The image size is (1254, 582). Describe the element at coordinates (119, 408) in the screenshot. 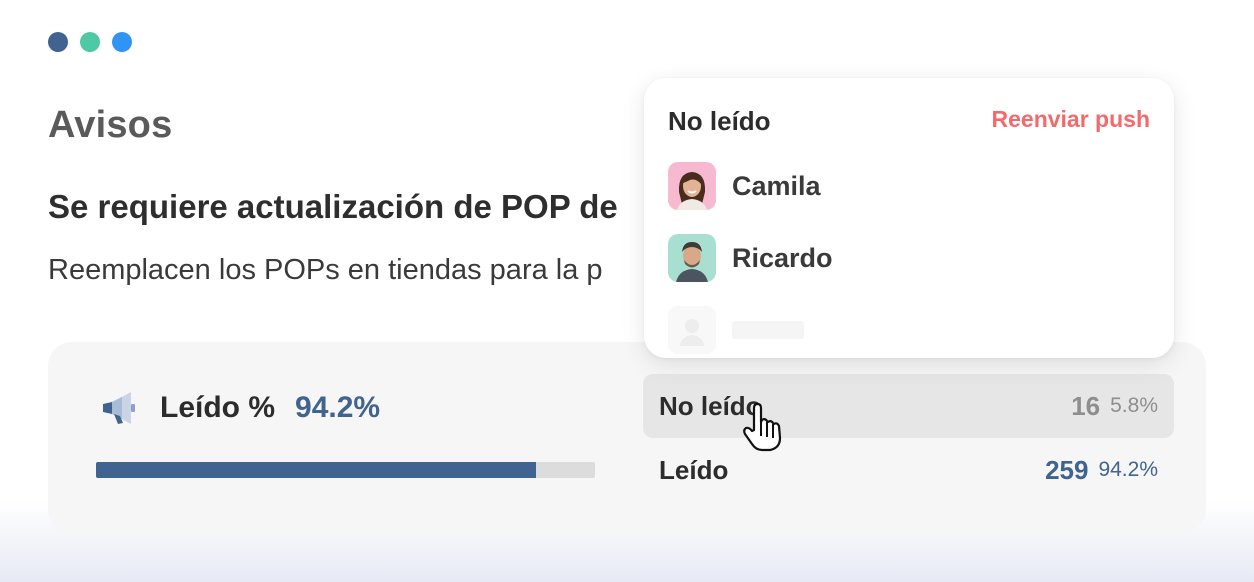

I see `megaphone-icon` at that location.